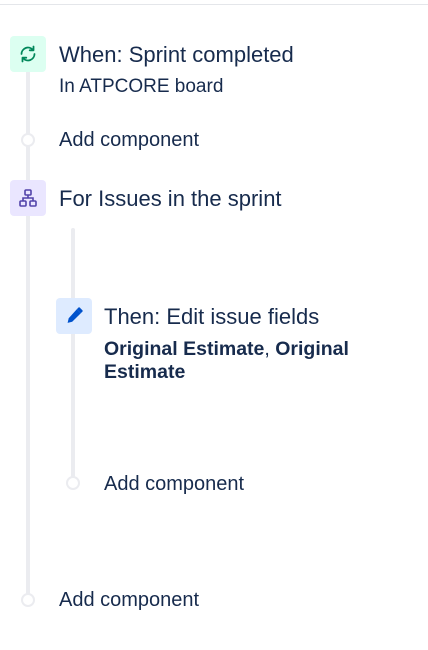 The image size is (428, 650). I want to click on trigger-subtitle: In ATPCORE board, so click(141, 86).